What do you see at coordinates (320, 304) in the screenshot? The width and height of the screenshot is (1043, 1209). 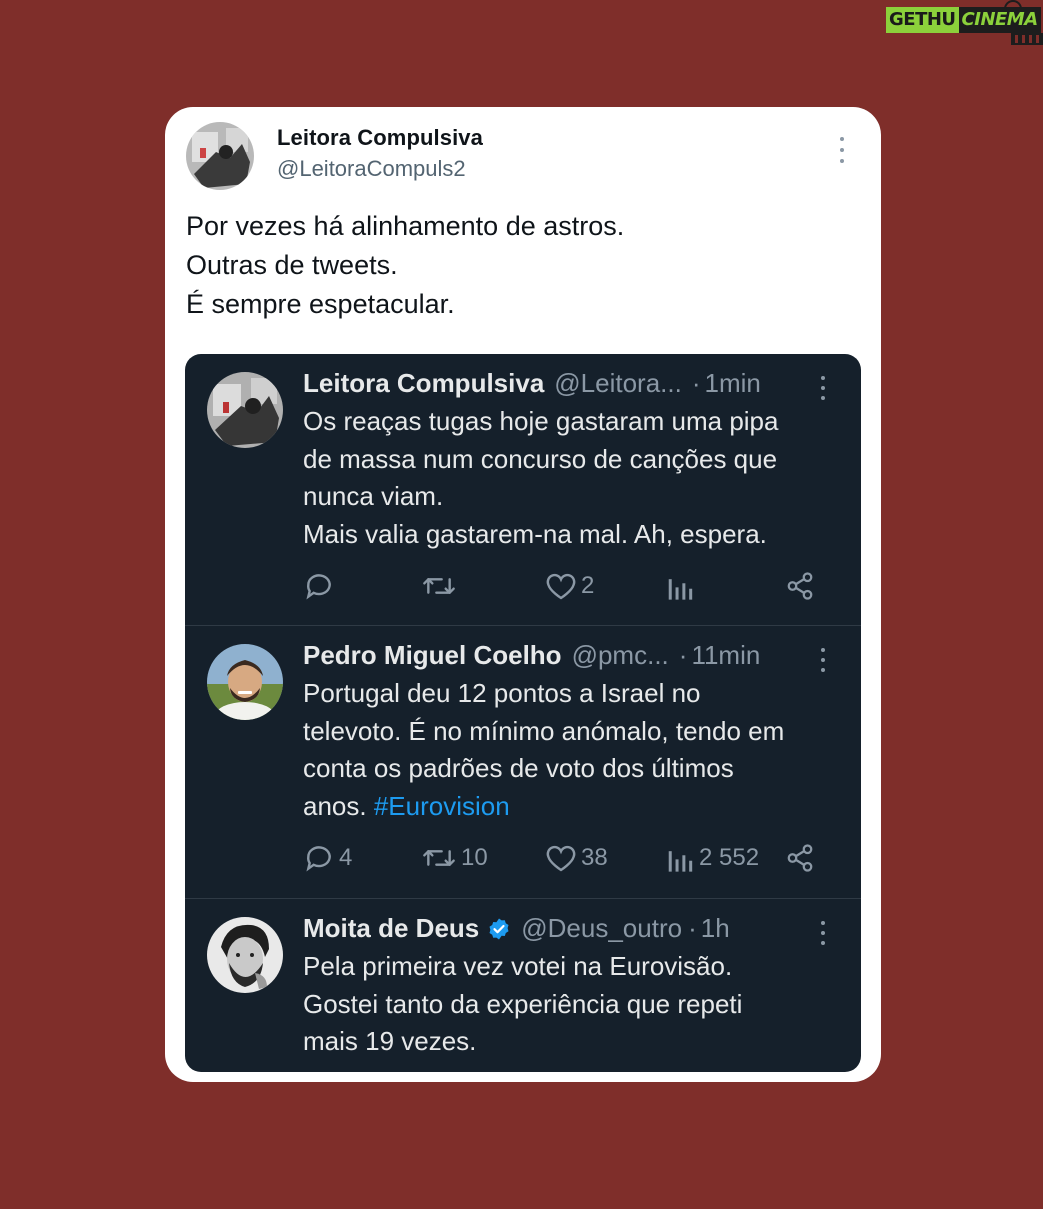 I see `post-line: É sempre espetacular.` at bounding box center [320, 304].